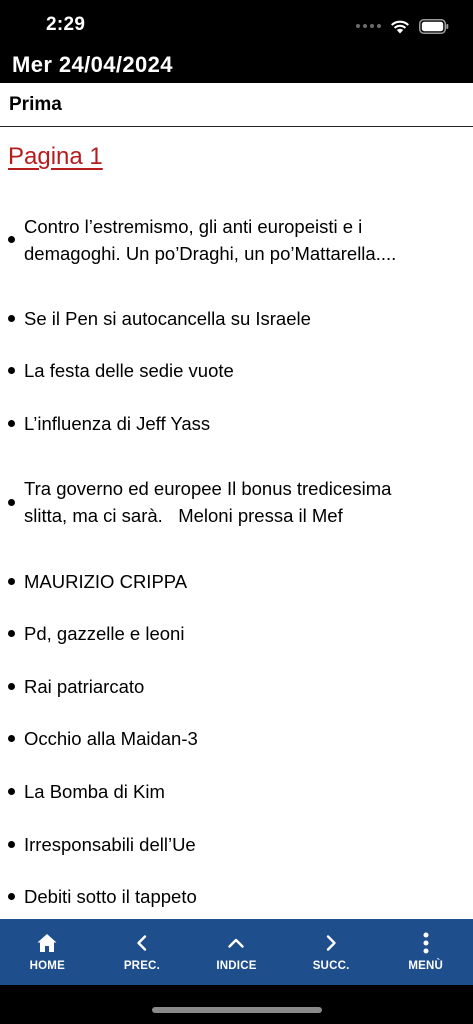 The height and width of the screenshot is (1024, 473). What do you see at coordinates (236, 371) in the screenshot?
I see `article-item: La festa delle sedie vuote` at bounding box center [236, 371].